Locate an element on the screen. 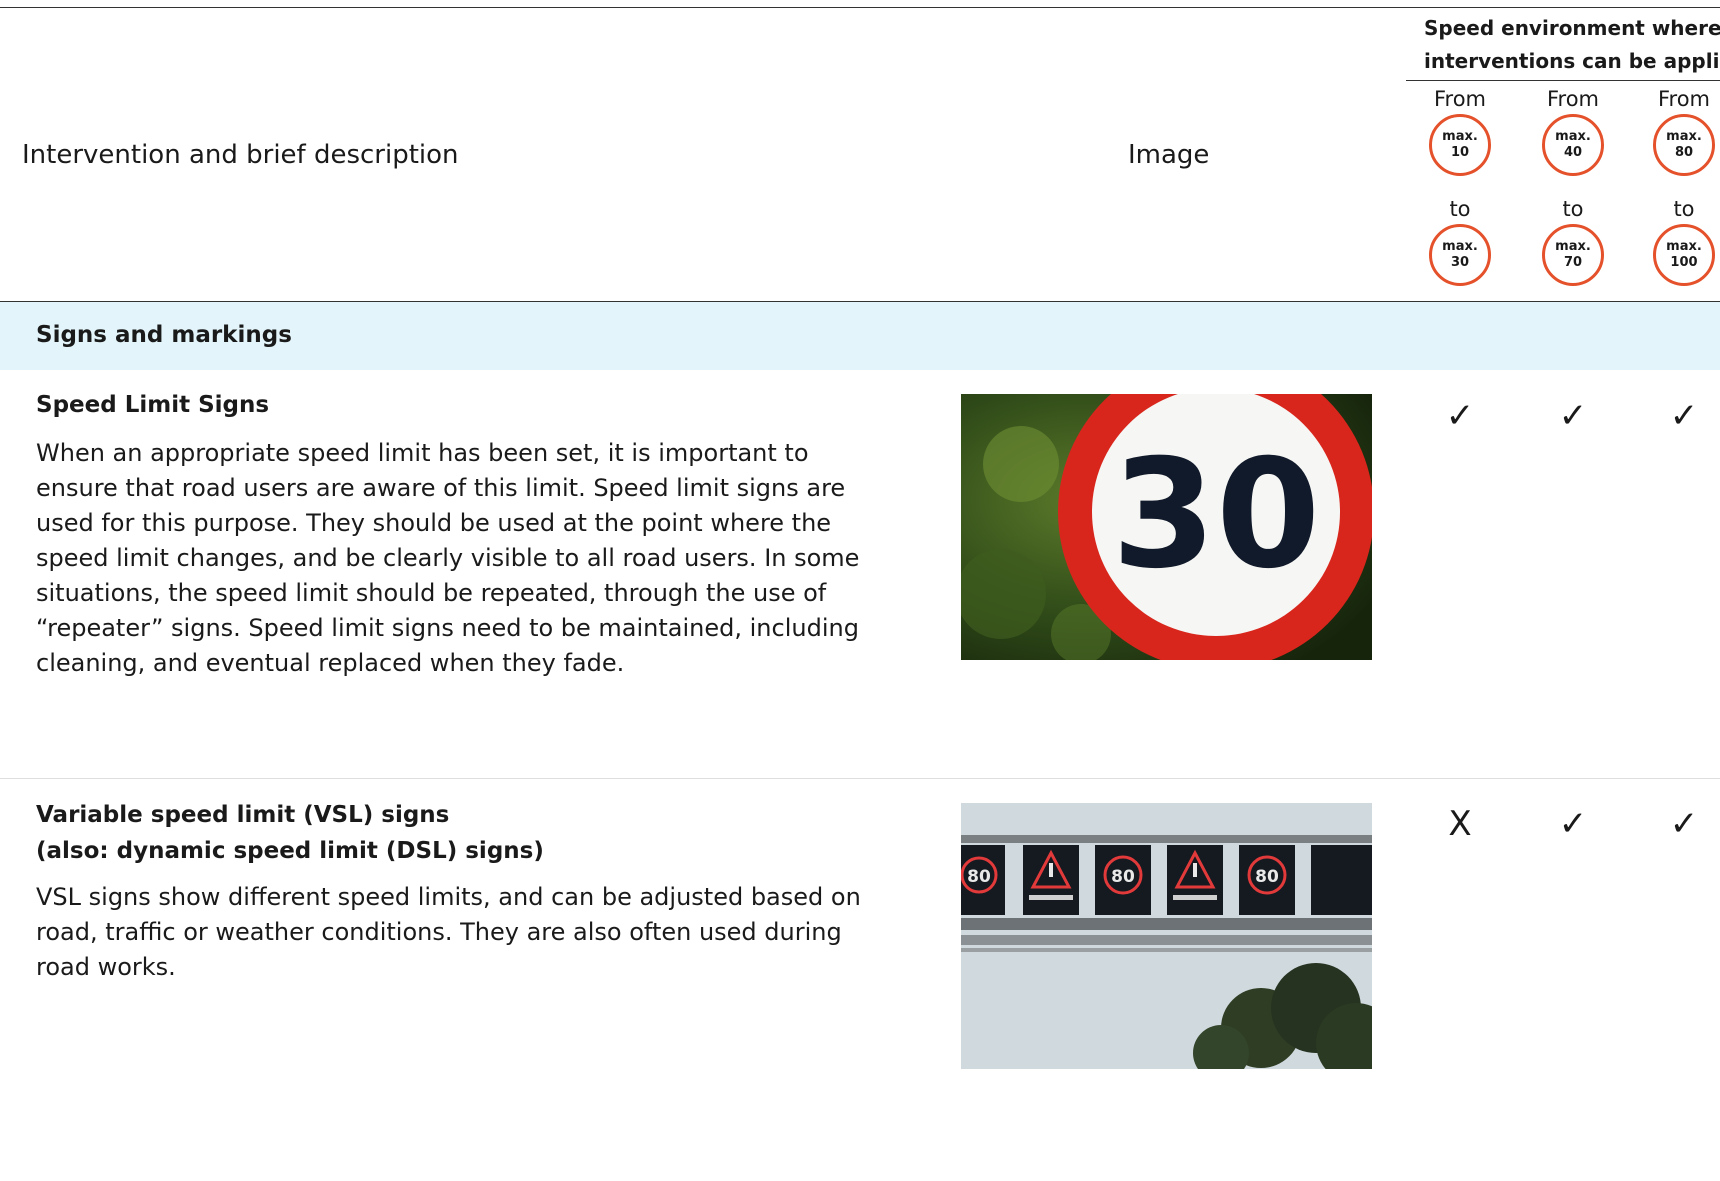 The image size is (1720, 1181). speed-badge-from: max. 80 is located at coordinates (1684, 145).